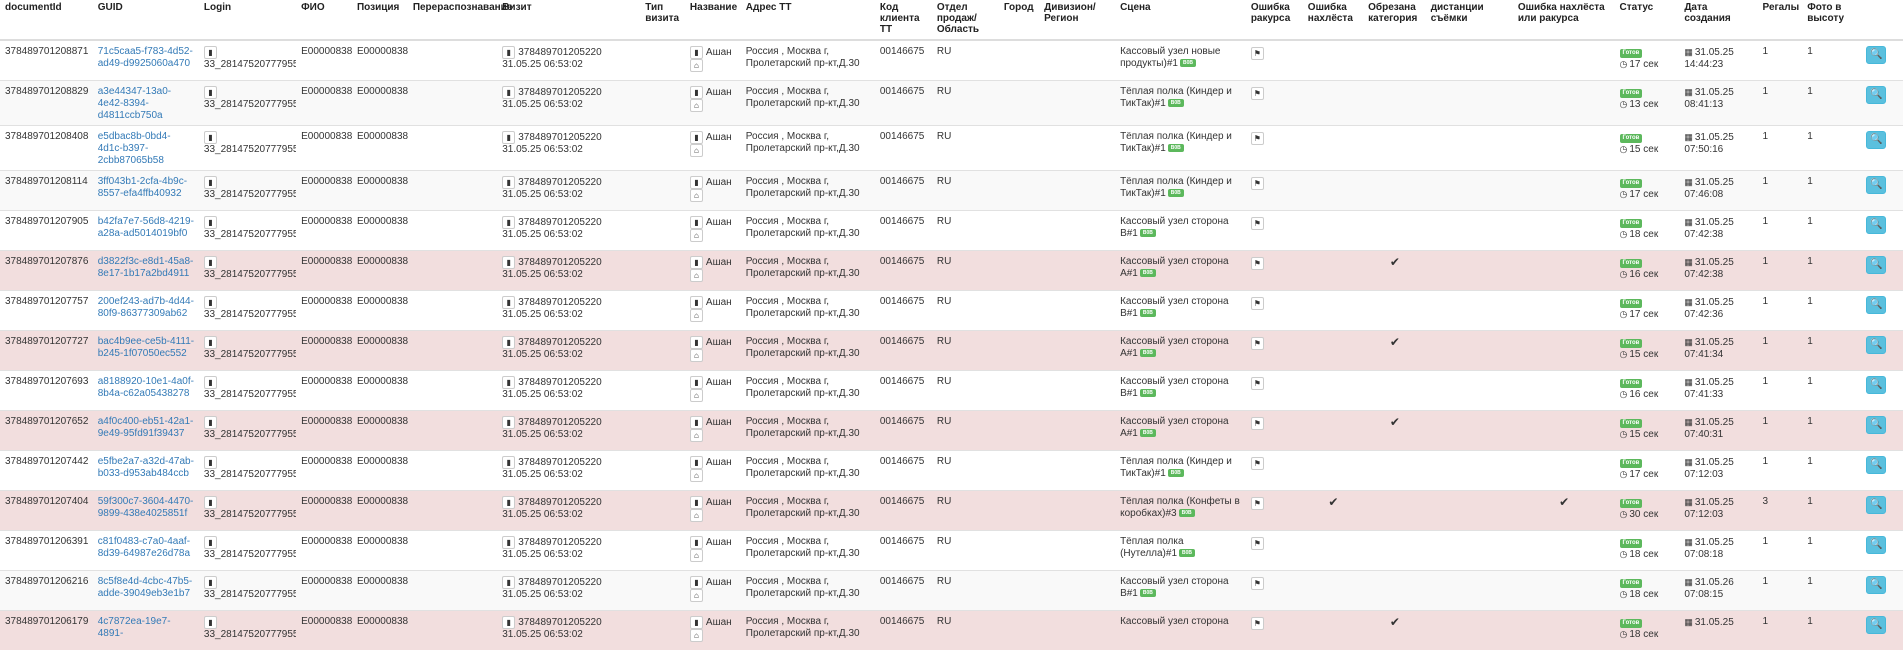 Image resolution: width=1903 pixels, height=650 pixels. What do you see at coordinates (965, 20) in the screenshot?
I see `col-sales-dept: Отдел продаж/ Область` at bounding box center [965, 20].